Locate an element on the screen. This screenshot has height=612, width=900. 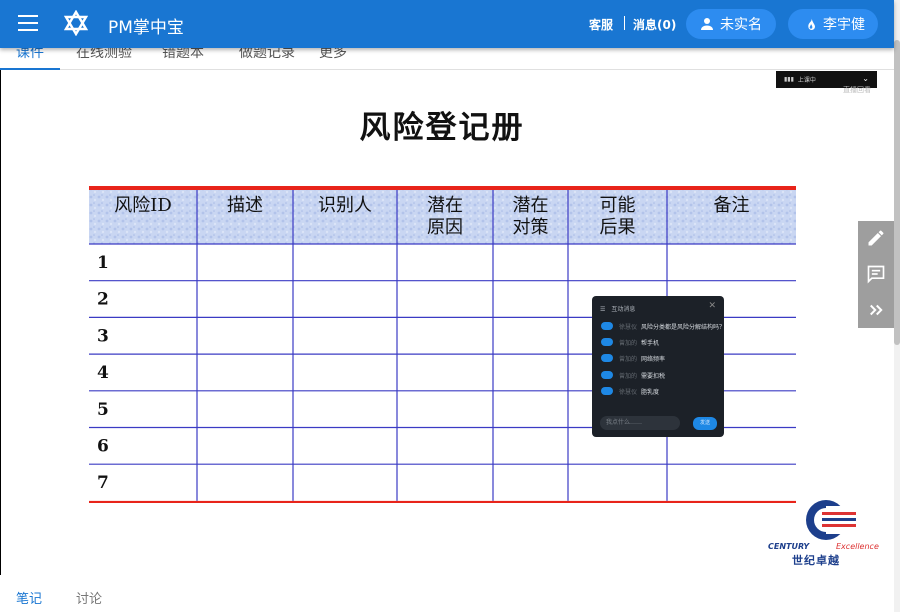
bottom-red-rule is located at coordinates (442, 501).